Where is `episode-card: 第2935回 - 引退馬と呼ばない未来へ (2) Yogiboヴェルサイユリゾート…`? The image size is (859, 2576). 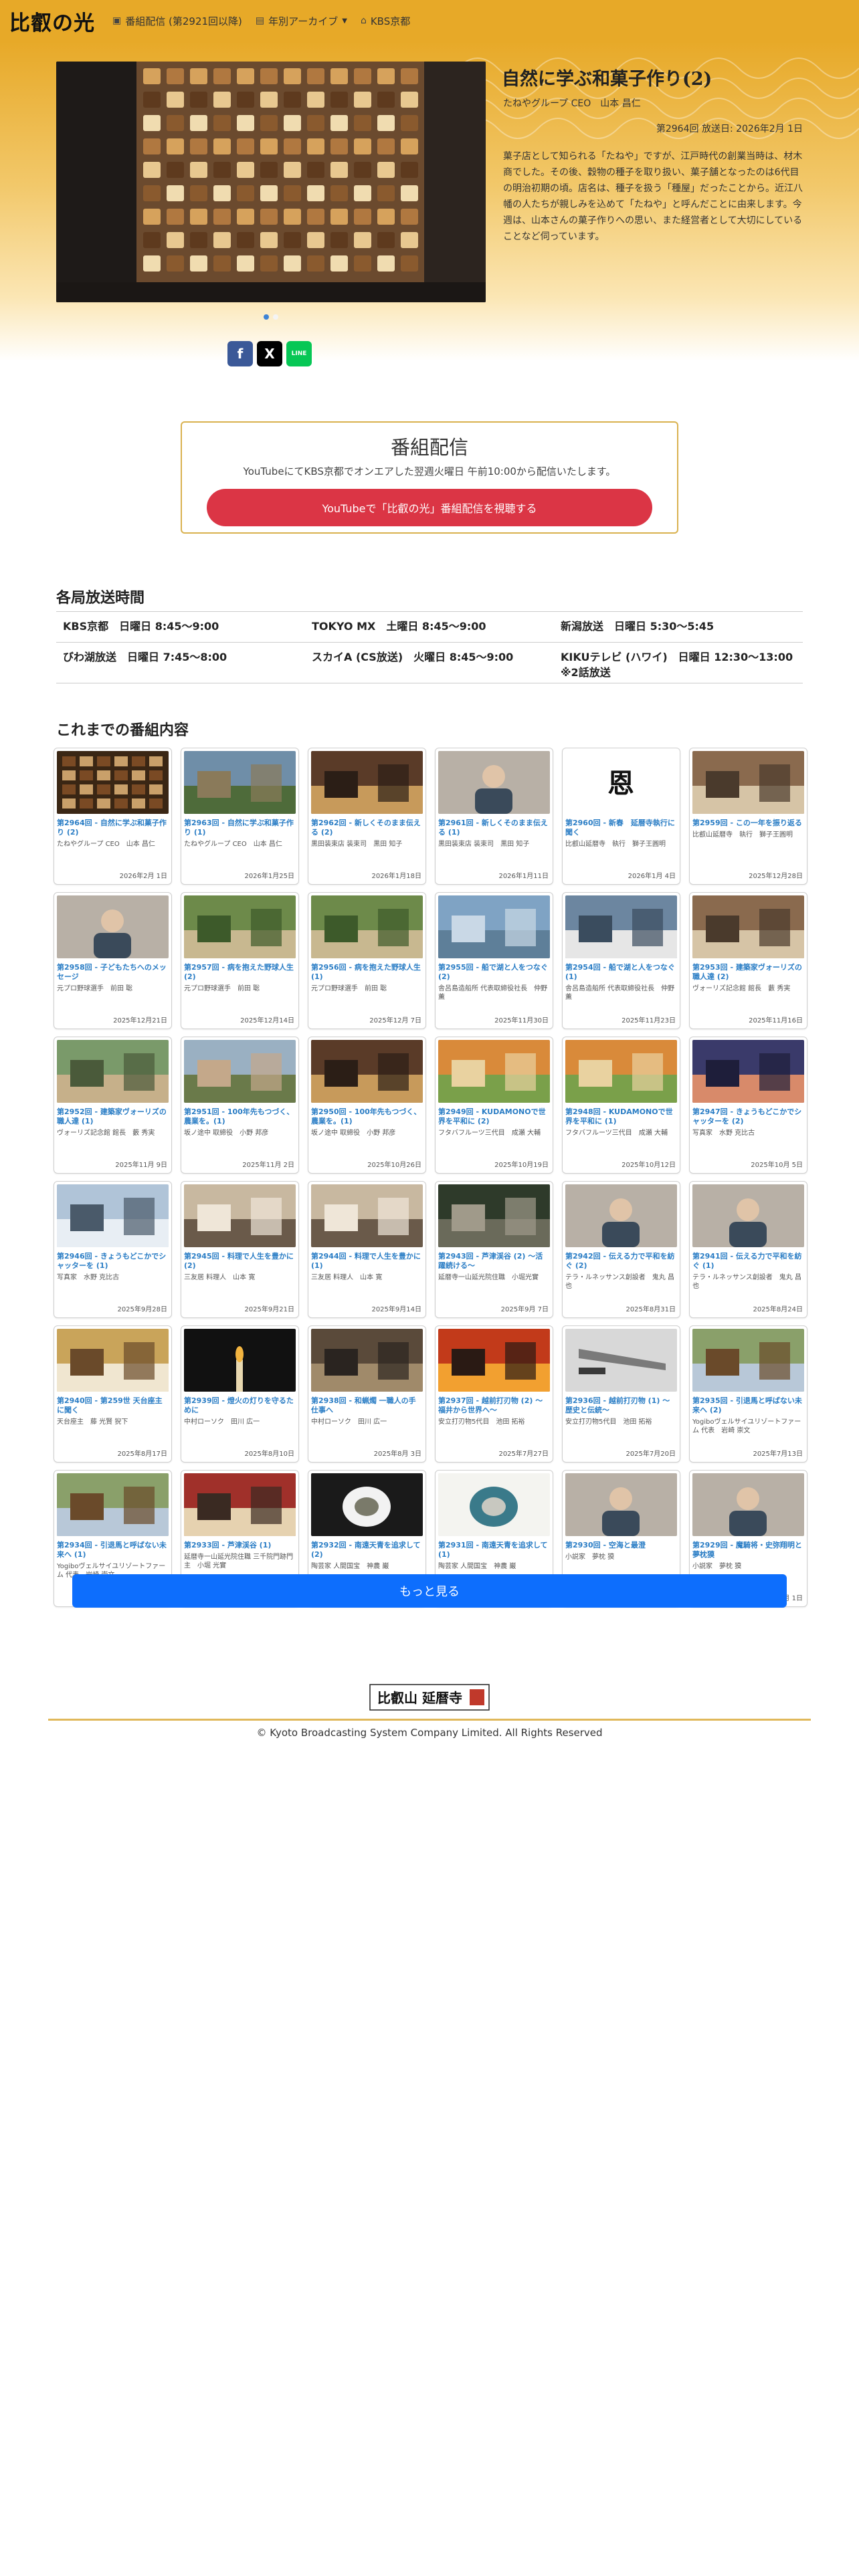 episode-card: 第2935回 - 引退馬と呼ばない未来へ (2) Yogiboヴェルサイユリゾート… is located at coordinates (748, 1394).